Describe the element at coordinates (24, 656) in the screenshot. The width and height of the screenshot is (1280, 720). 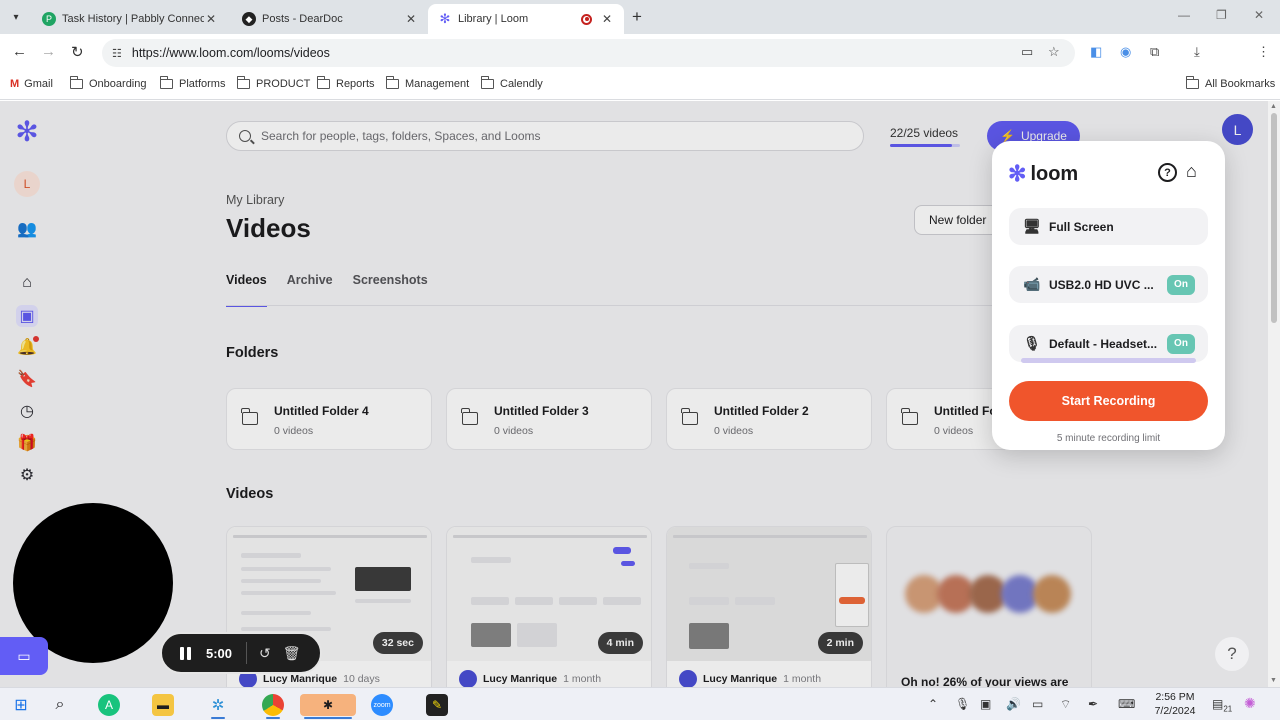
I see `camera-toggle-icon: ▭` at that location.